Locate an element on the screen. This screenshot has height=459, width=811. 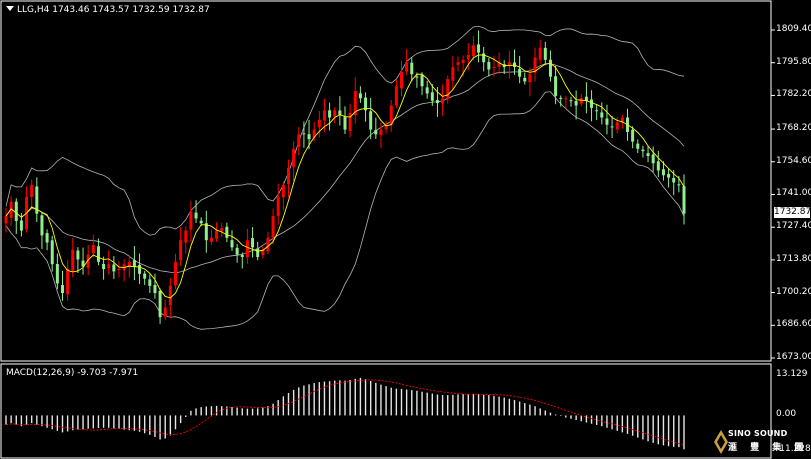
price-tick-label: 1809.40 is located at coordinates (793, 29).